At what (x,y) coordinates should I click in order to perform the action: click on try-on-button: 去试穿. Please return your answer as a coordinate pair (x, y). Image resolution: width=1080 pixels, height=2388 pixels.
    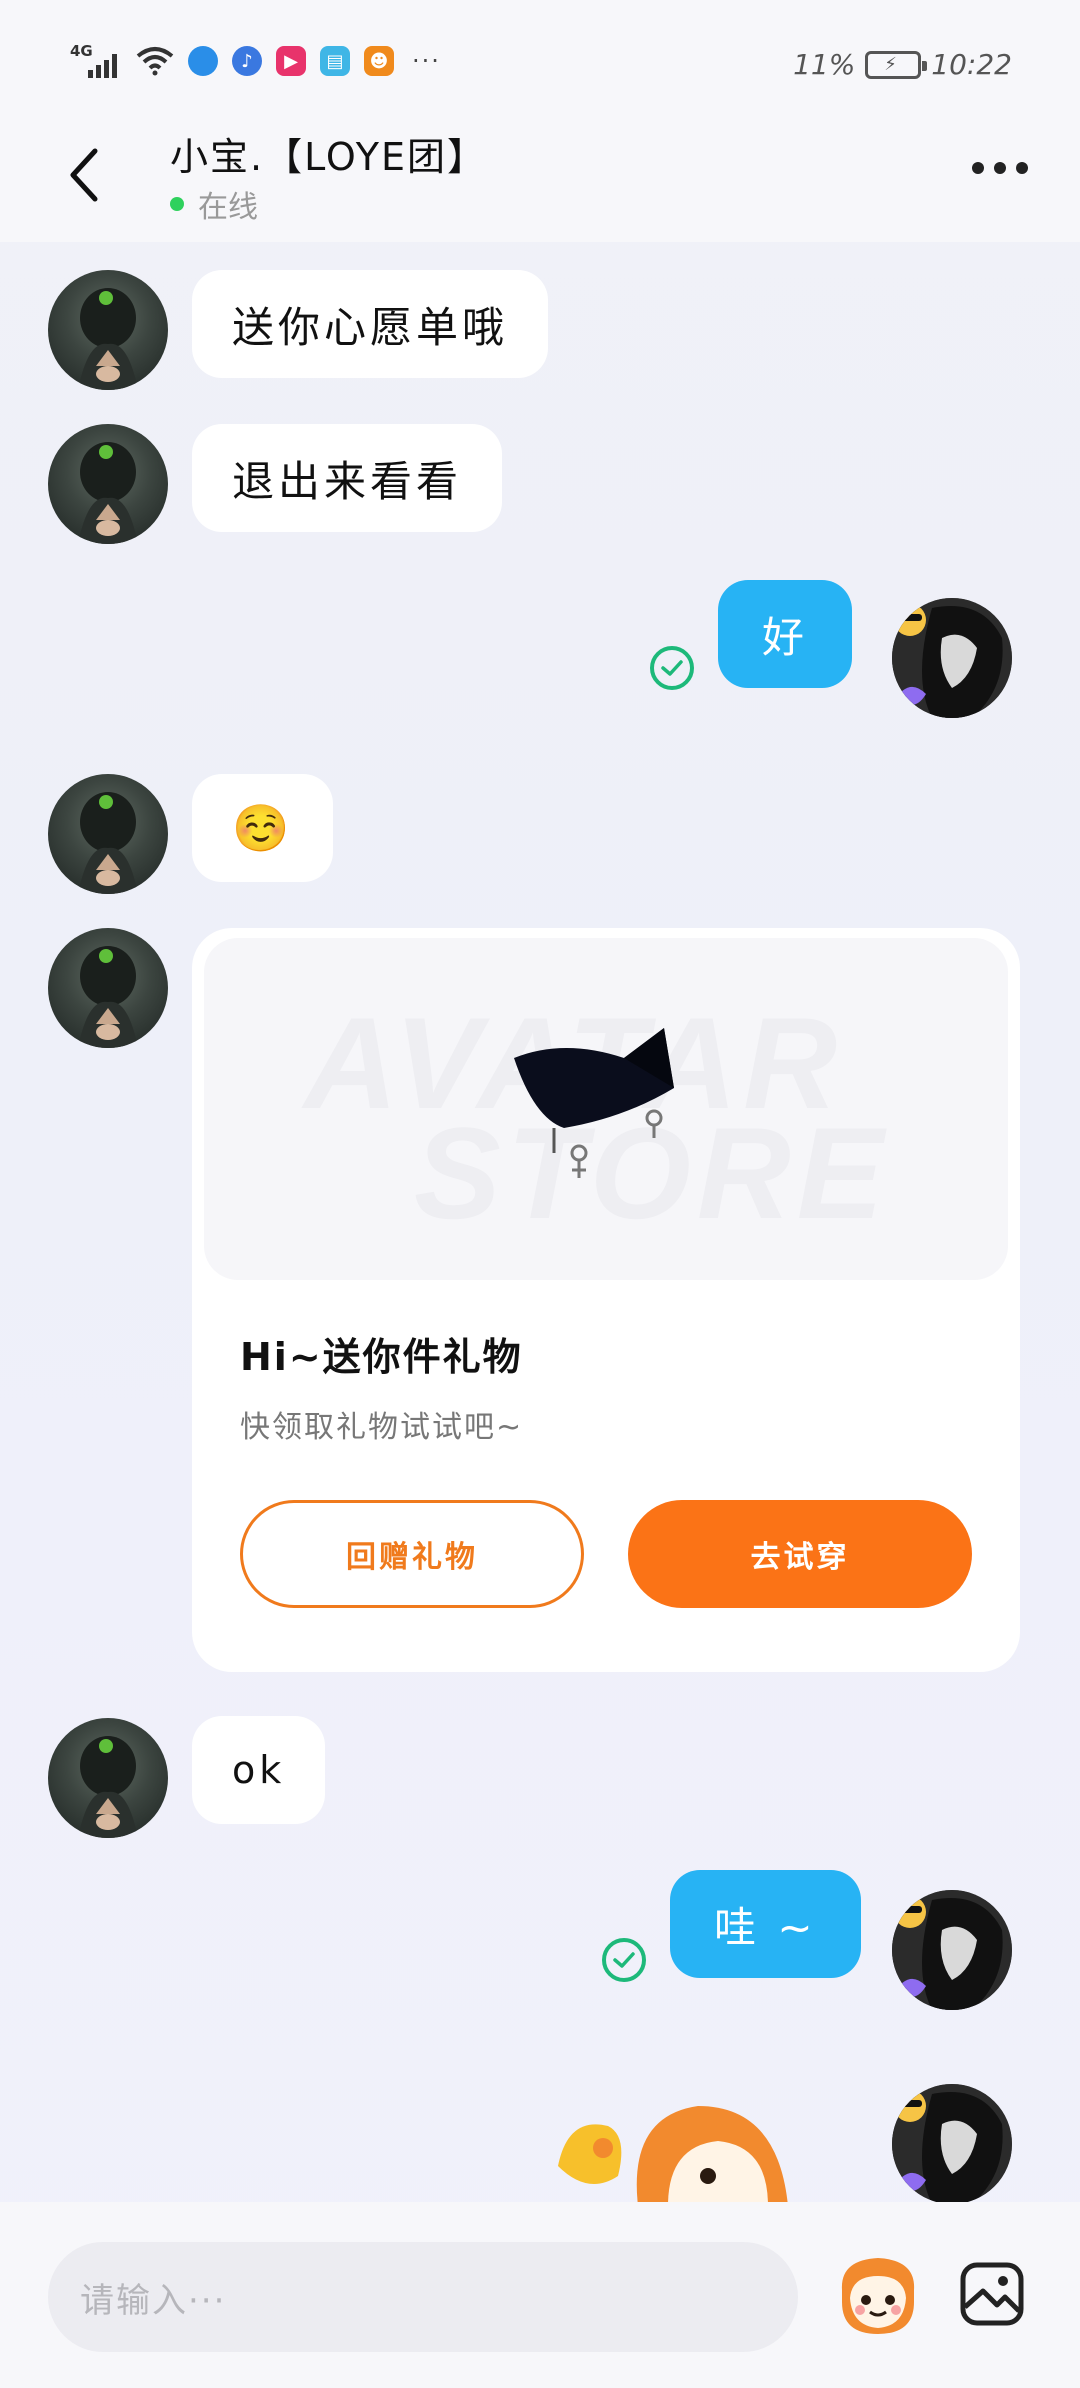
    Looking at the image, I should click on (800, 1554).